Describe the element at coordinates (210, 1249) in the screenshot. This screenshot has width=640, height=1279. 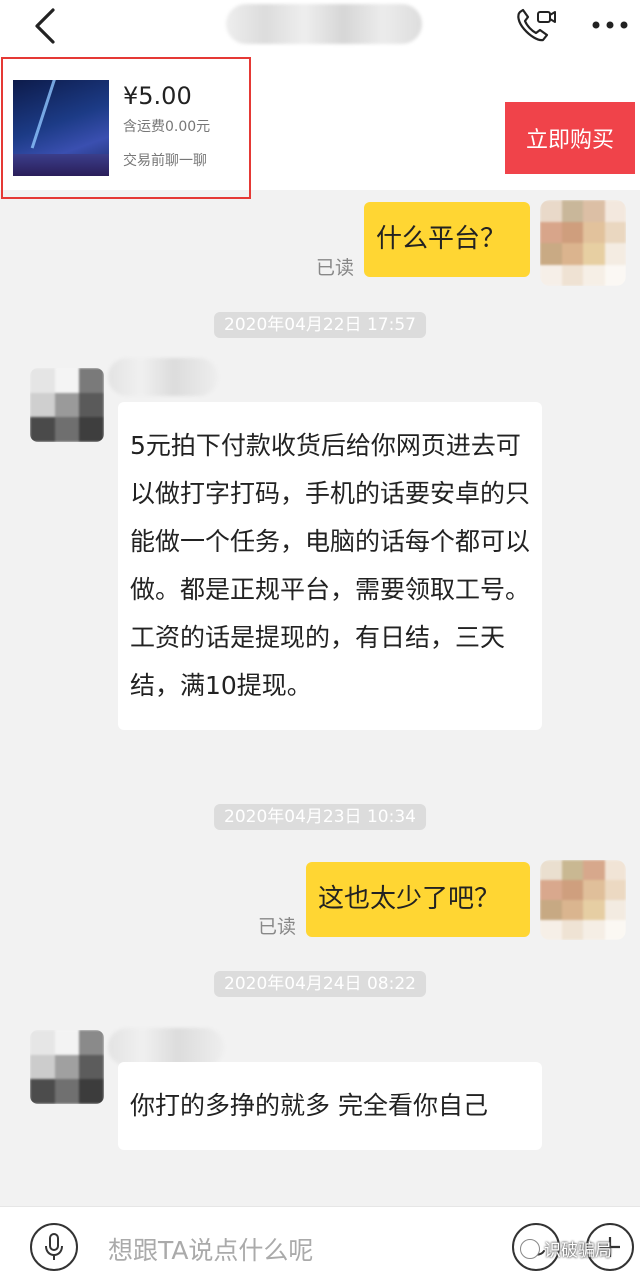
I see `message-input: 想跟TA说点什么呢` at that location.